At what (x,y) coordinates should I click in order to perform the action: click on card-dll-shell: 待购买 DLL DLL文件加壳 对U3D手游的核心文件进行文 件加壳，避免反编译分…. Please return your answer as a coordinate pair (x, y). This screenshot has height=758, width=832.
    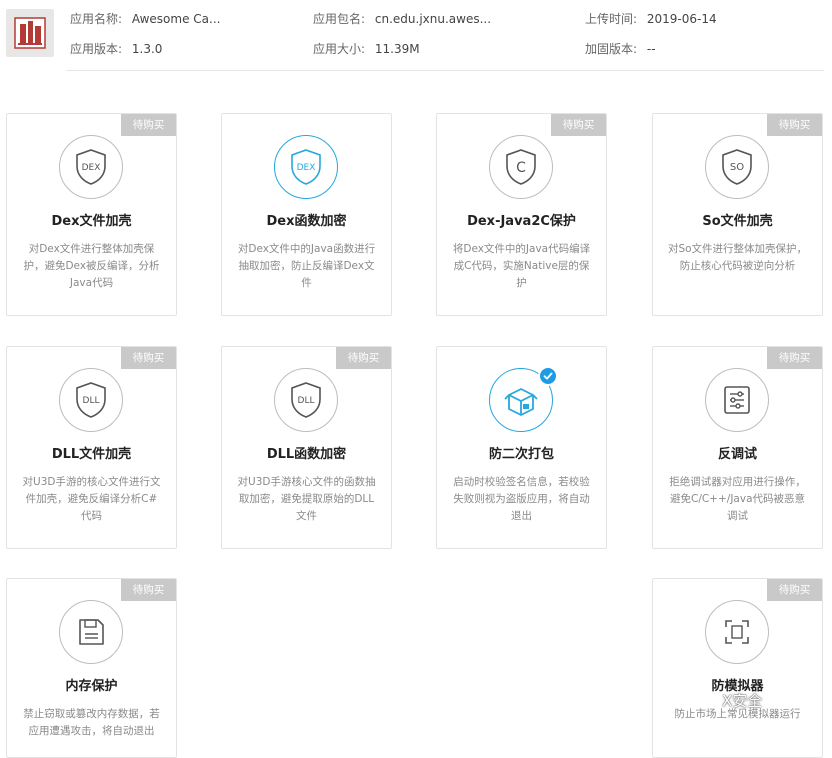
    Looking at the image, I should click on (91, 447).